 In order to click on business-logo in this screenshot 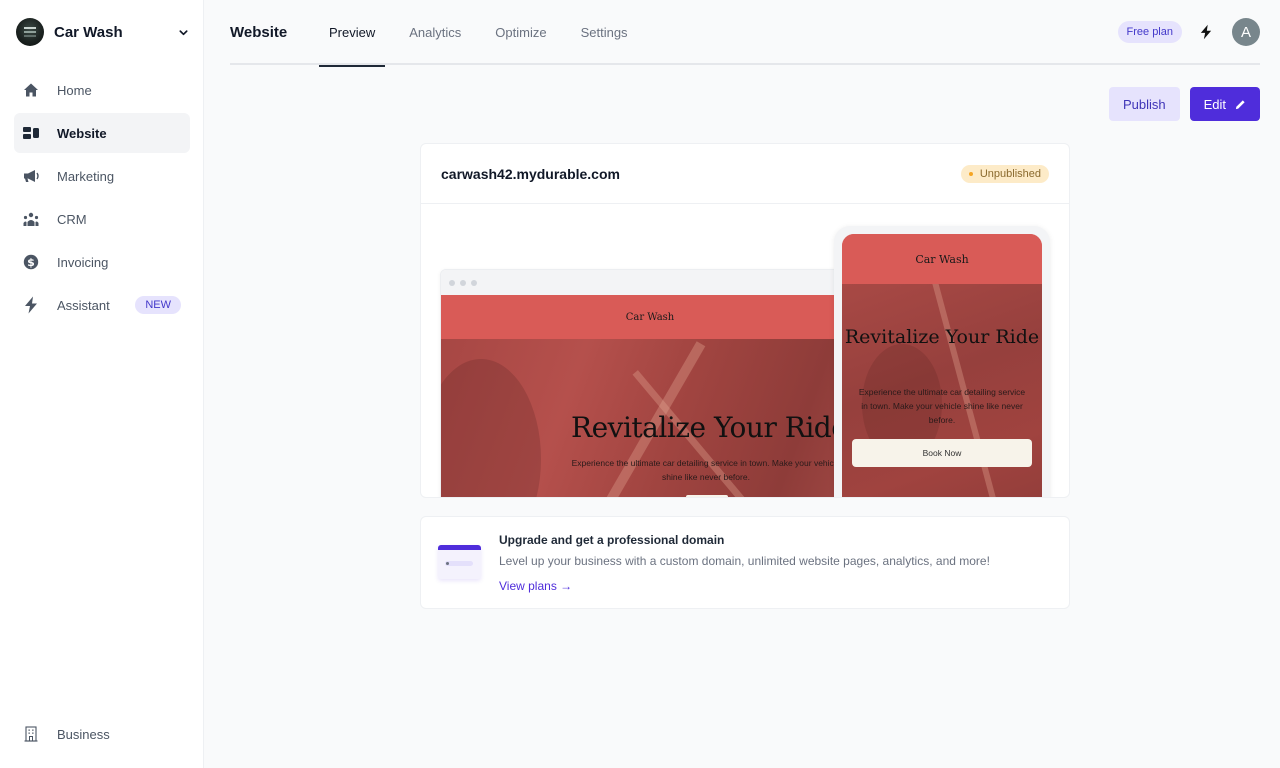, I will do `click(30, 32)`.